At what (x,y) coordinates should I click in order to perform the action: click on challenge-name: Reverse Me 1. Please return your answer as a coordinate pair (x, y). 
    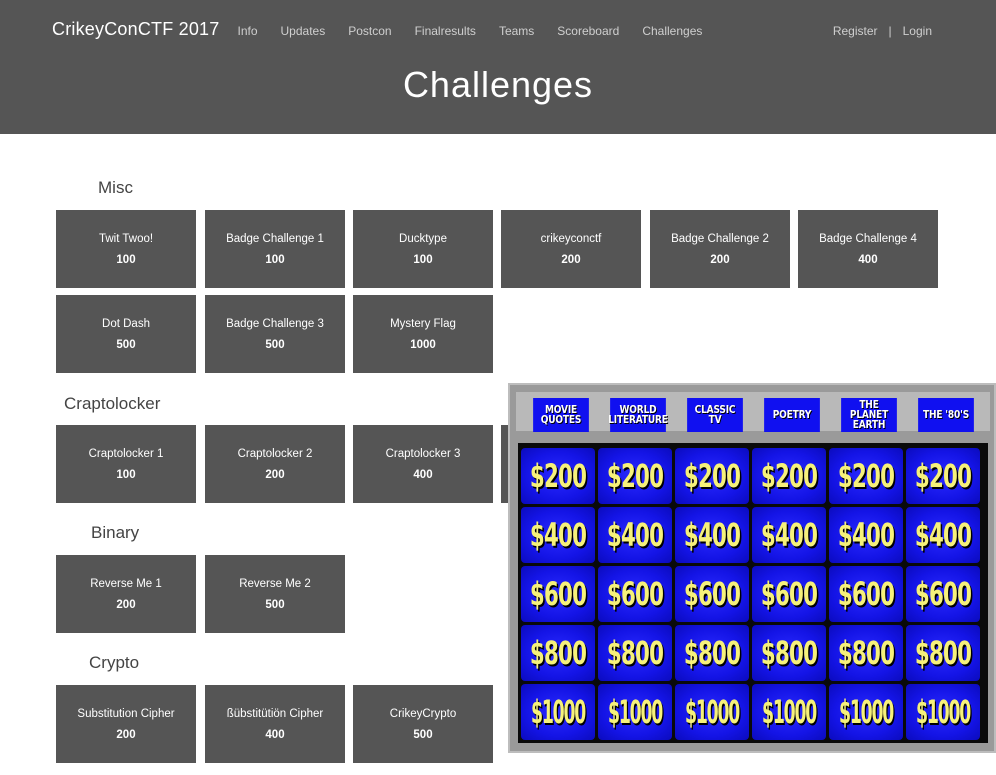
    Looking at the image, I should click on (126, 583).